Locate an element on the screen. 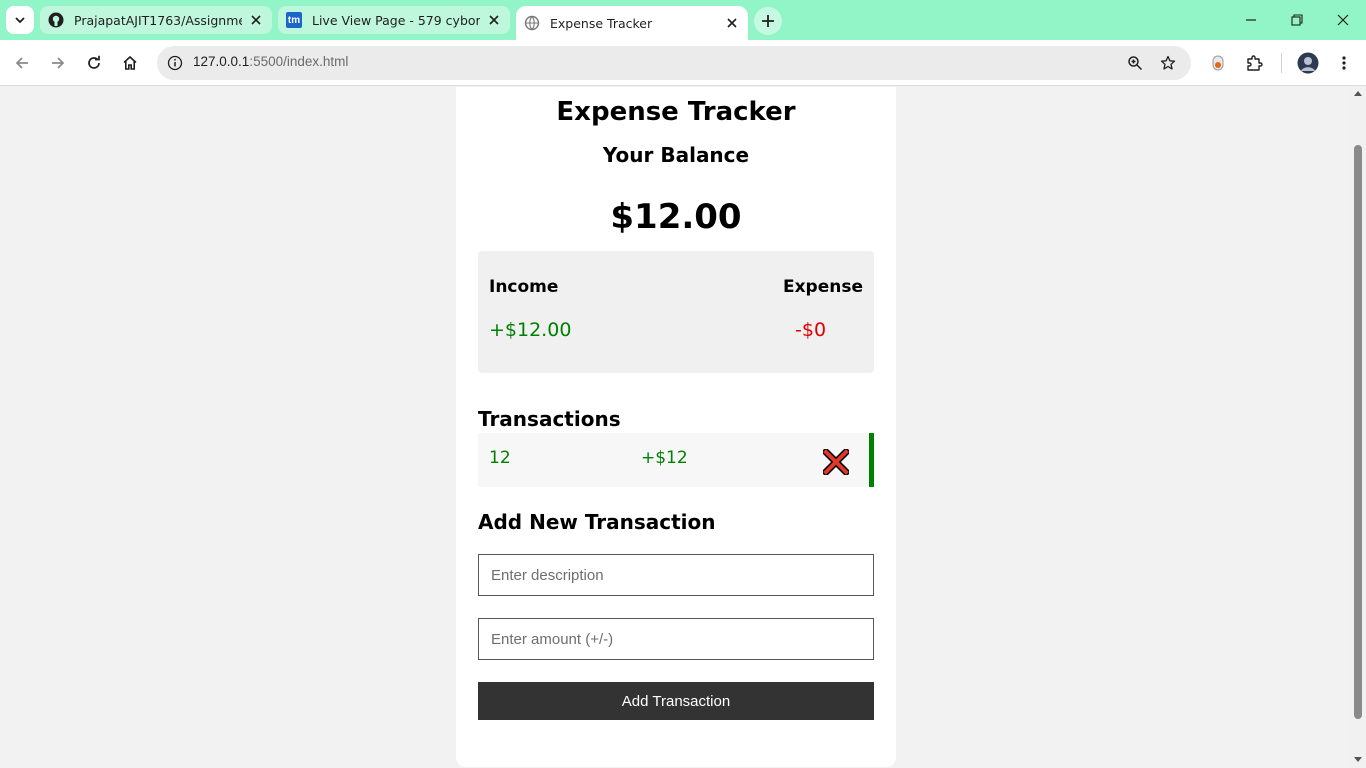  minimize-button is located at coordinates (1251, 20).